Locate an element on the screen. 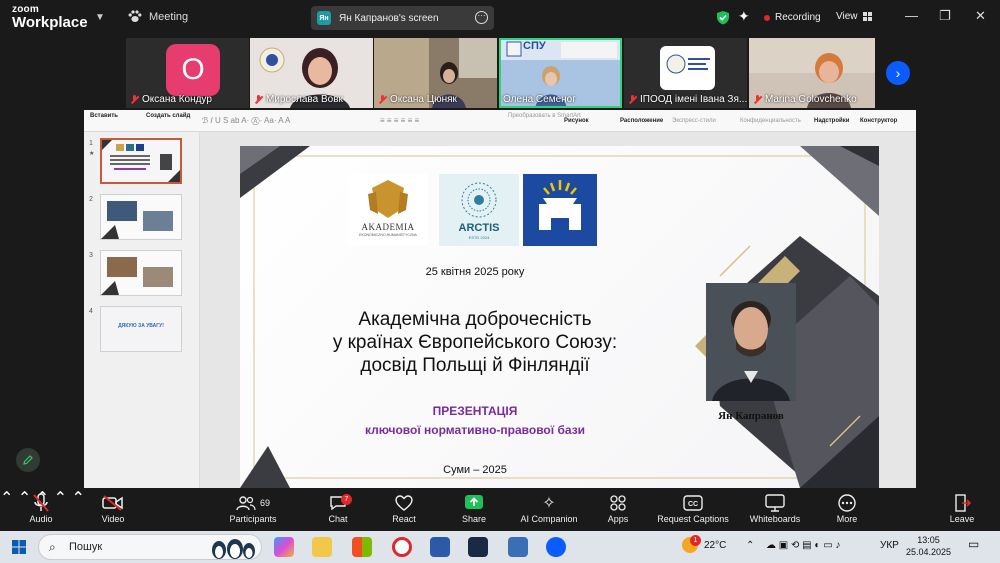 The height and width of the screenshot is (563, 1000). thumb-preview is located at coordinates (141, 217).